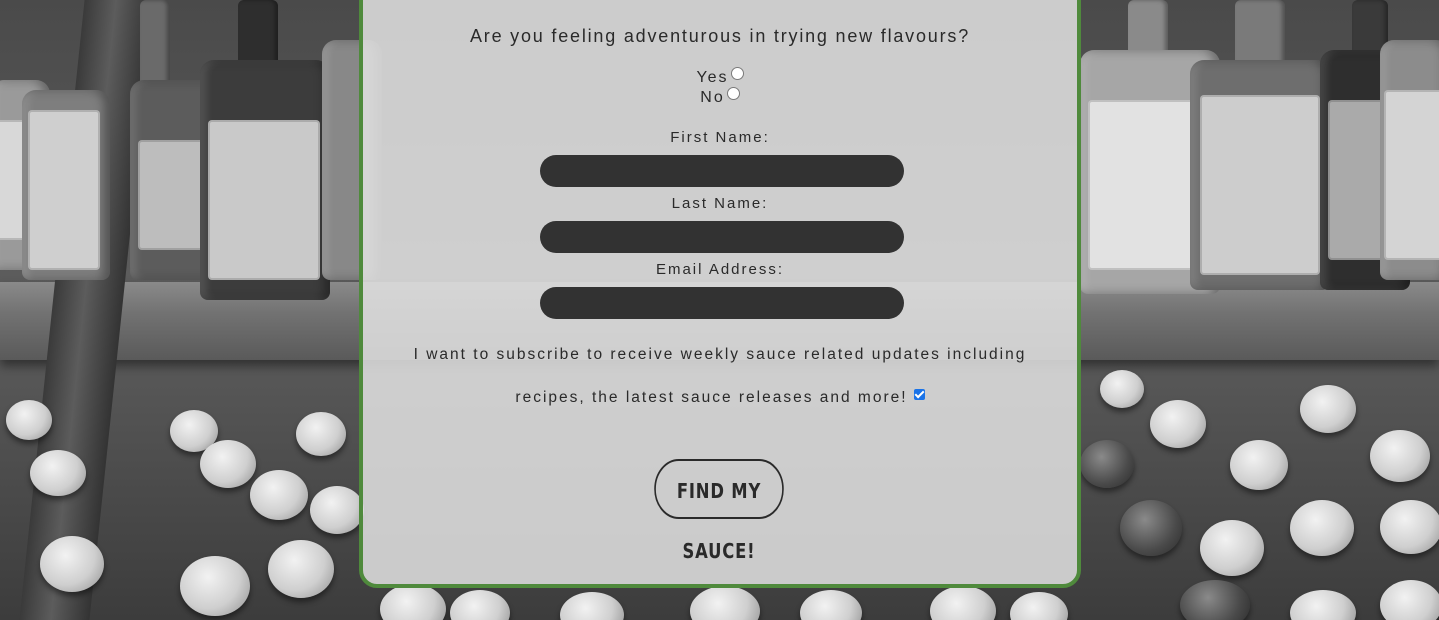  Describe the element at coordinates (733, 93) in the screenshot. I see `radio-no` at that location.